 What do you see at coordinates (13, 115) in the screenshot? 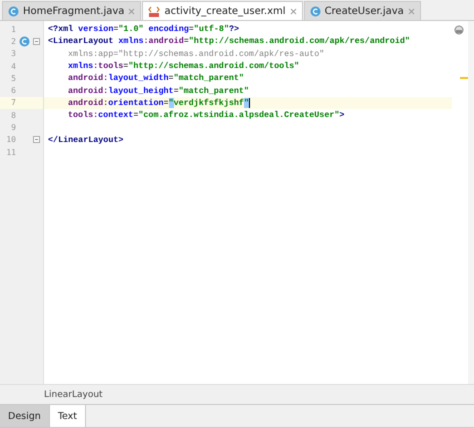
I see `line-number: 8` at bounding box center [13, 115].